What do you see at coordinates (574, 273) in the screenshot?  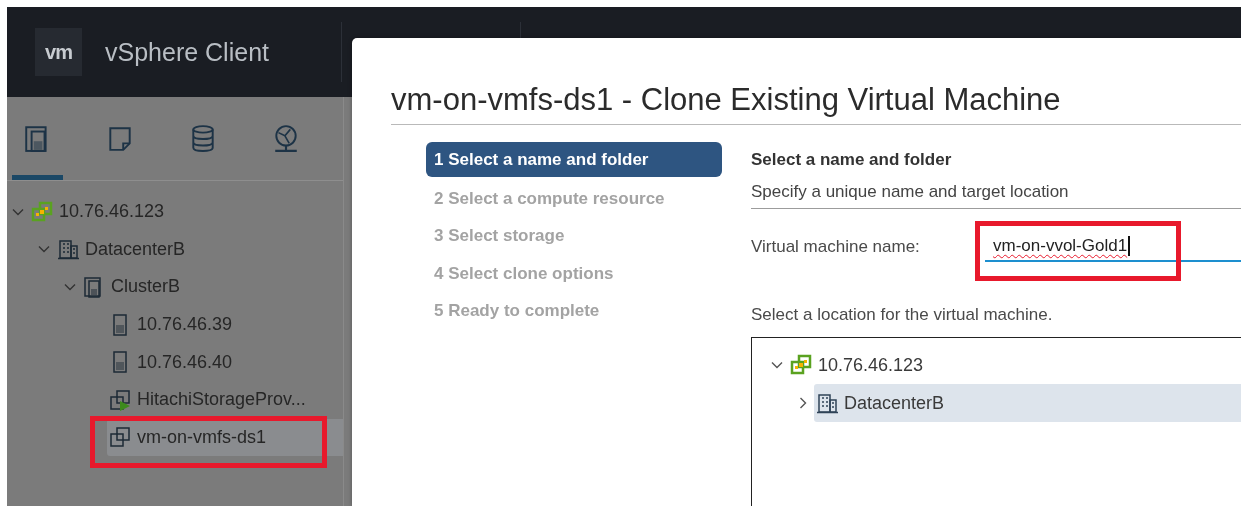 I see `wizard-step: 4 Select clone options` at bounding box center [574, 273].